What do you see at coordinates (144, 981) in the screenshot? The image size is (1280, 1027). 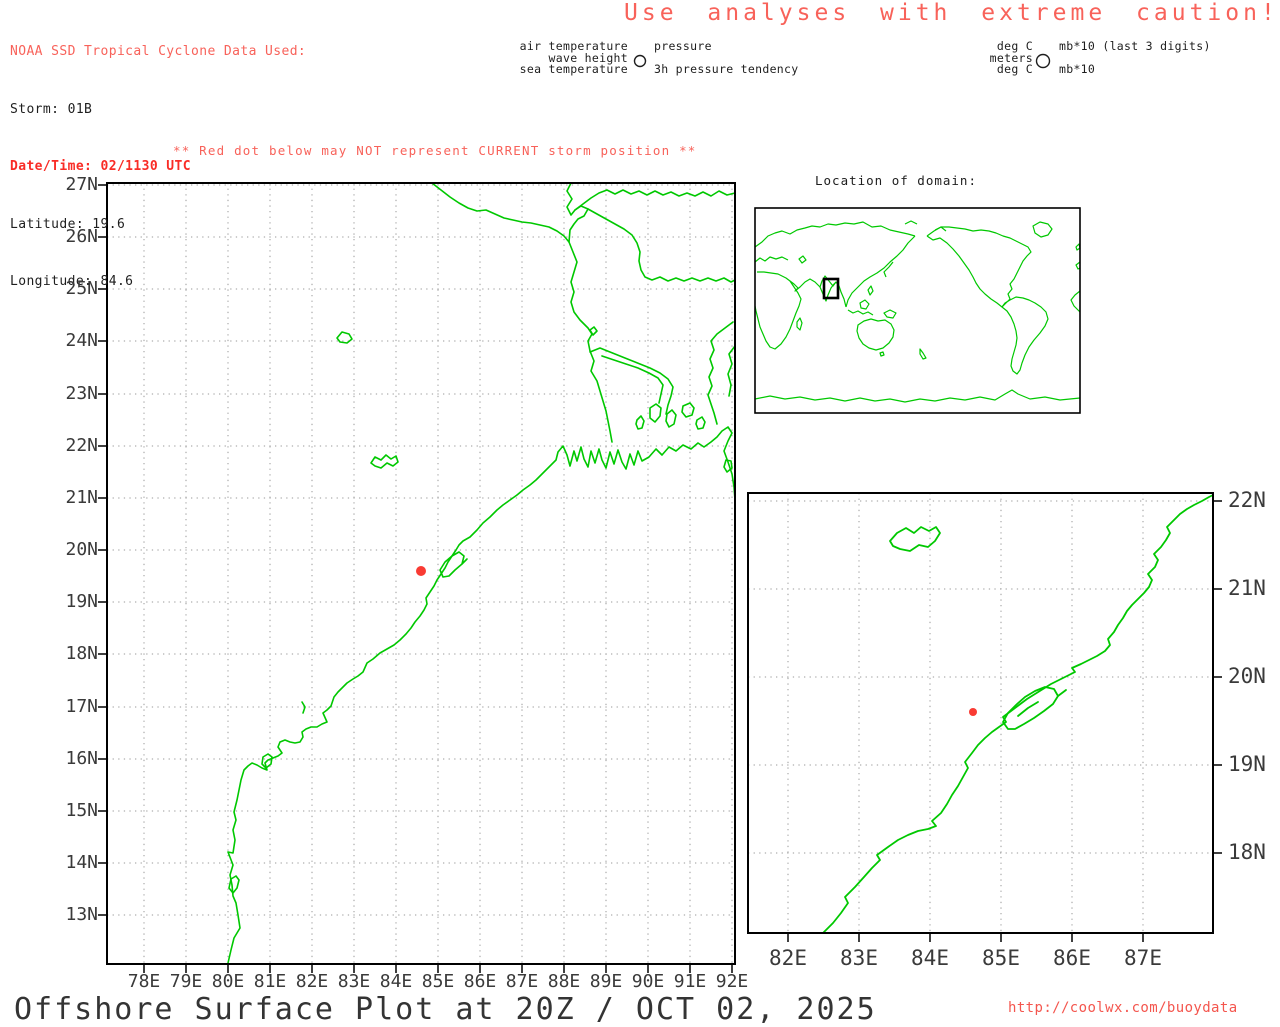 I see `lon-tick-label: 78E` at bounding box center [144, 981].